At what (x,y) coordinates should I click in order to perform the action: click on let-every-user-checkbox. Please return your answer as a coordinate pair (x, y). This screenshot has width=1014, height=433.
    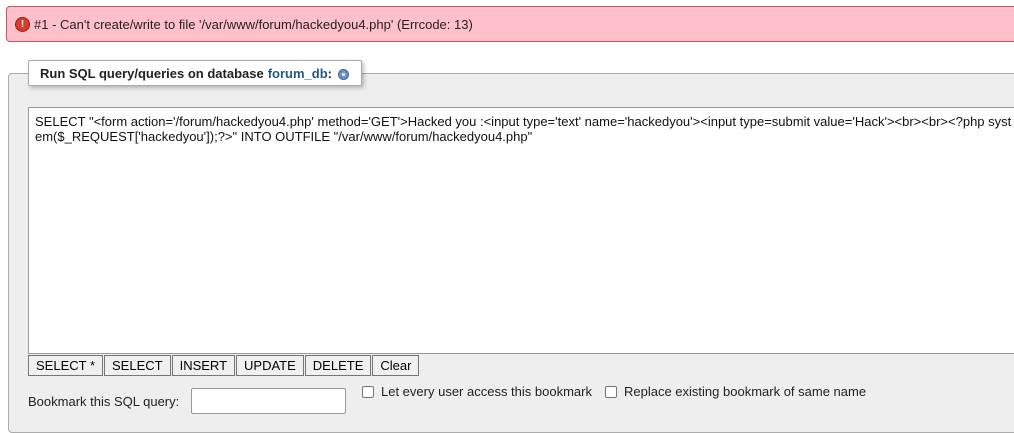
    Looking at the image, I should click on (368, 391).